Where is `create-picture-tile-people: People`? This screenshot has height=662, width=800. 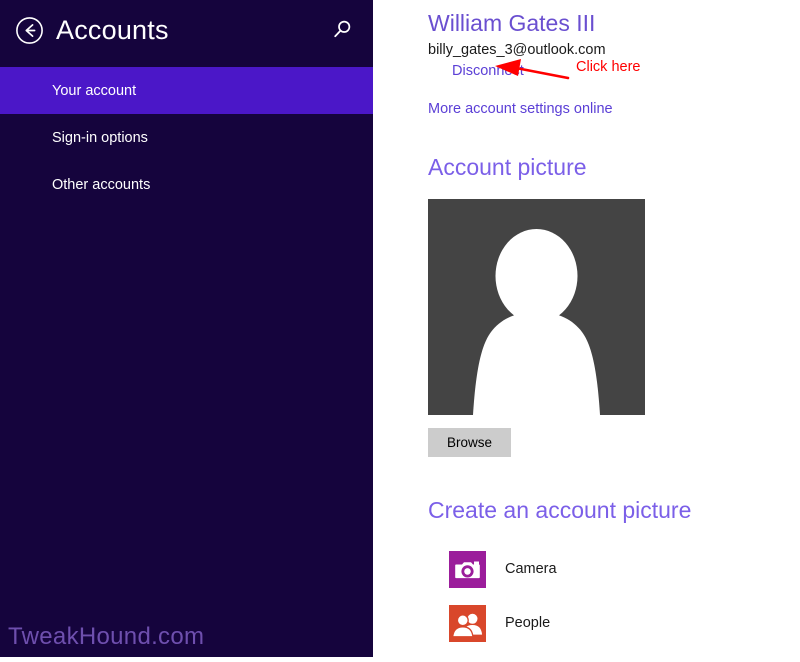
create-picture-tile-people: People is located at coordinates (614, 623).